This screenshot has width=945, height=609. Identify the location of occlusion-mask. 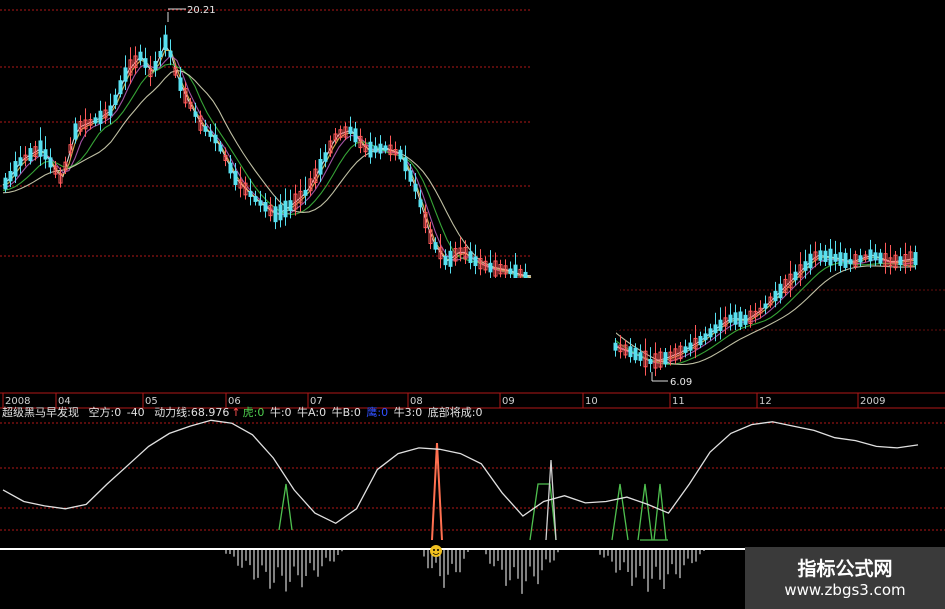
(310, 308).